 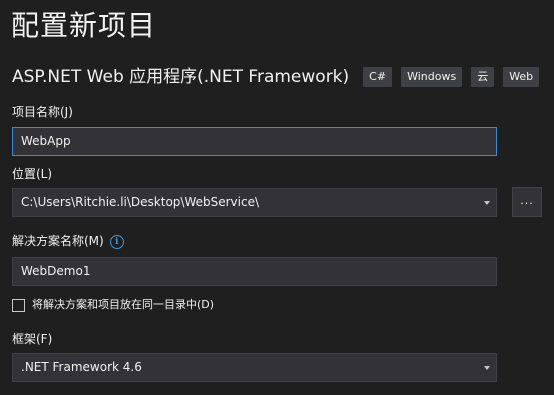 What do you see at coordinates (32, 174) in the screenshot?
I see `location-label: 位置(L)` at bounding box center [32, 174].